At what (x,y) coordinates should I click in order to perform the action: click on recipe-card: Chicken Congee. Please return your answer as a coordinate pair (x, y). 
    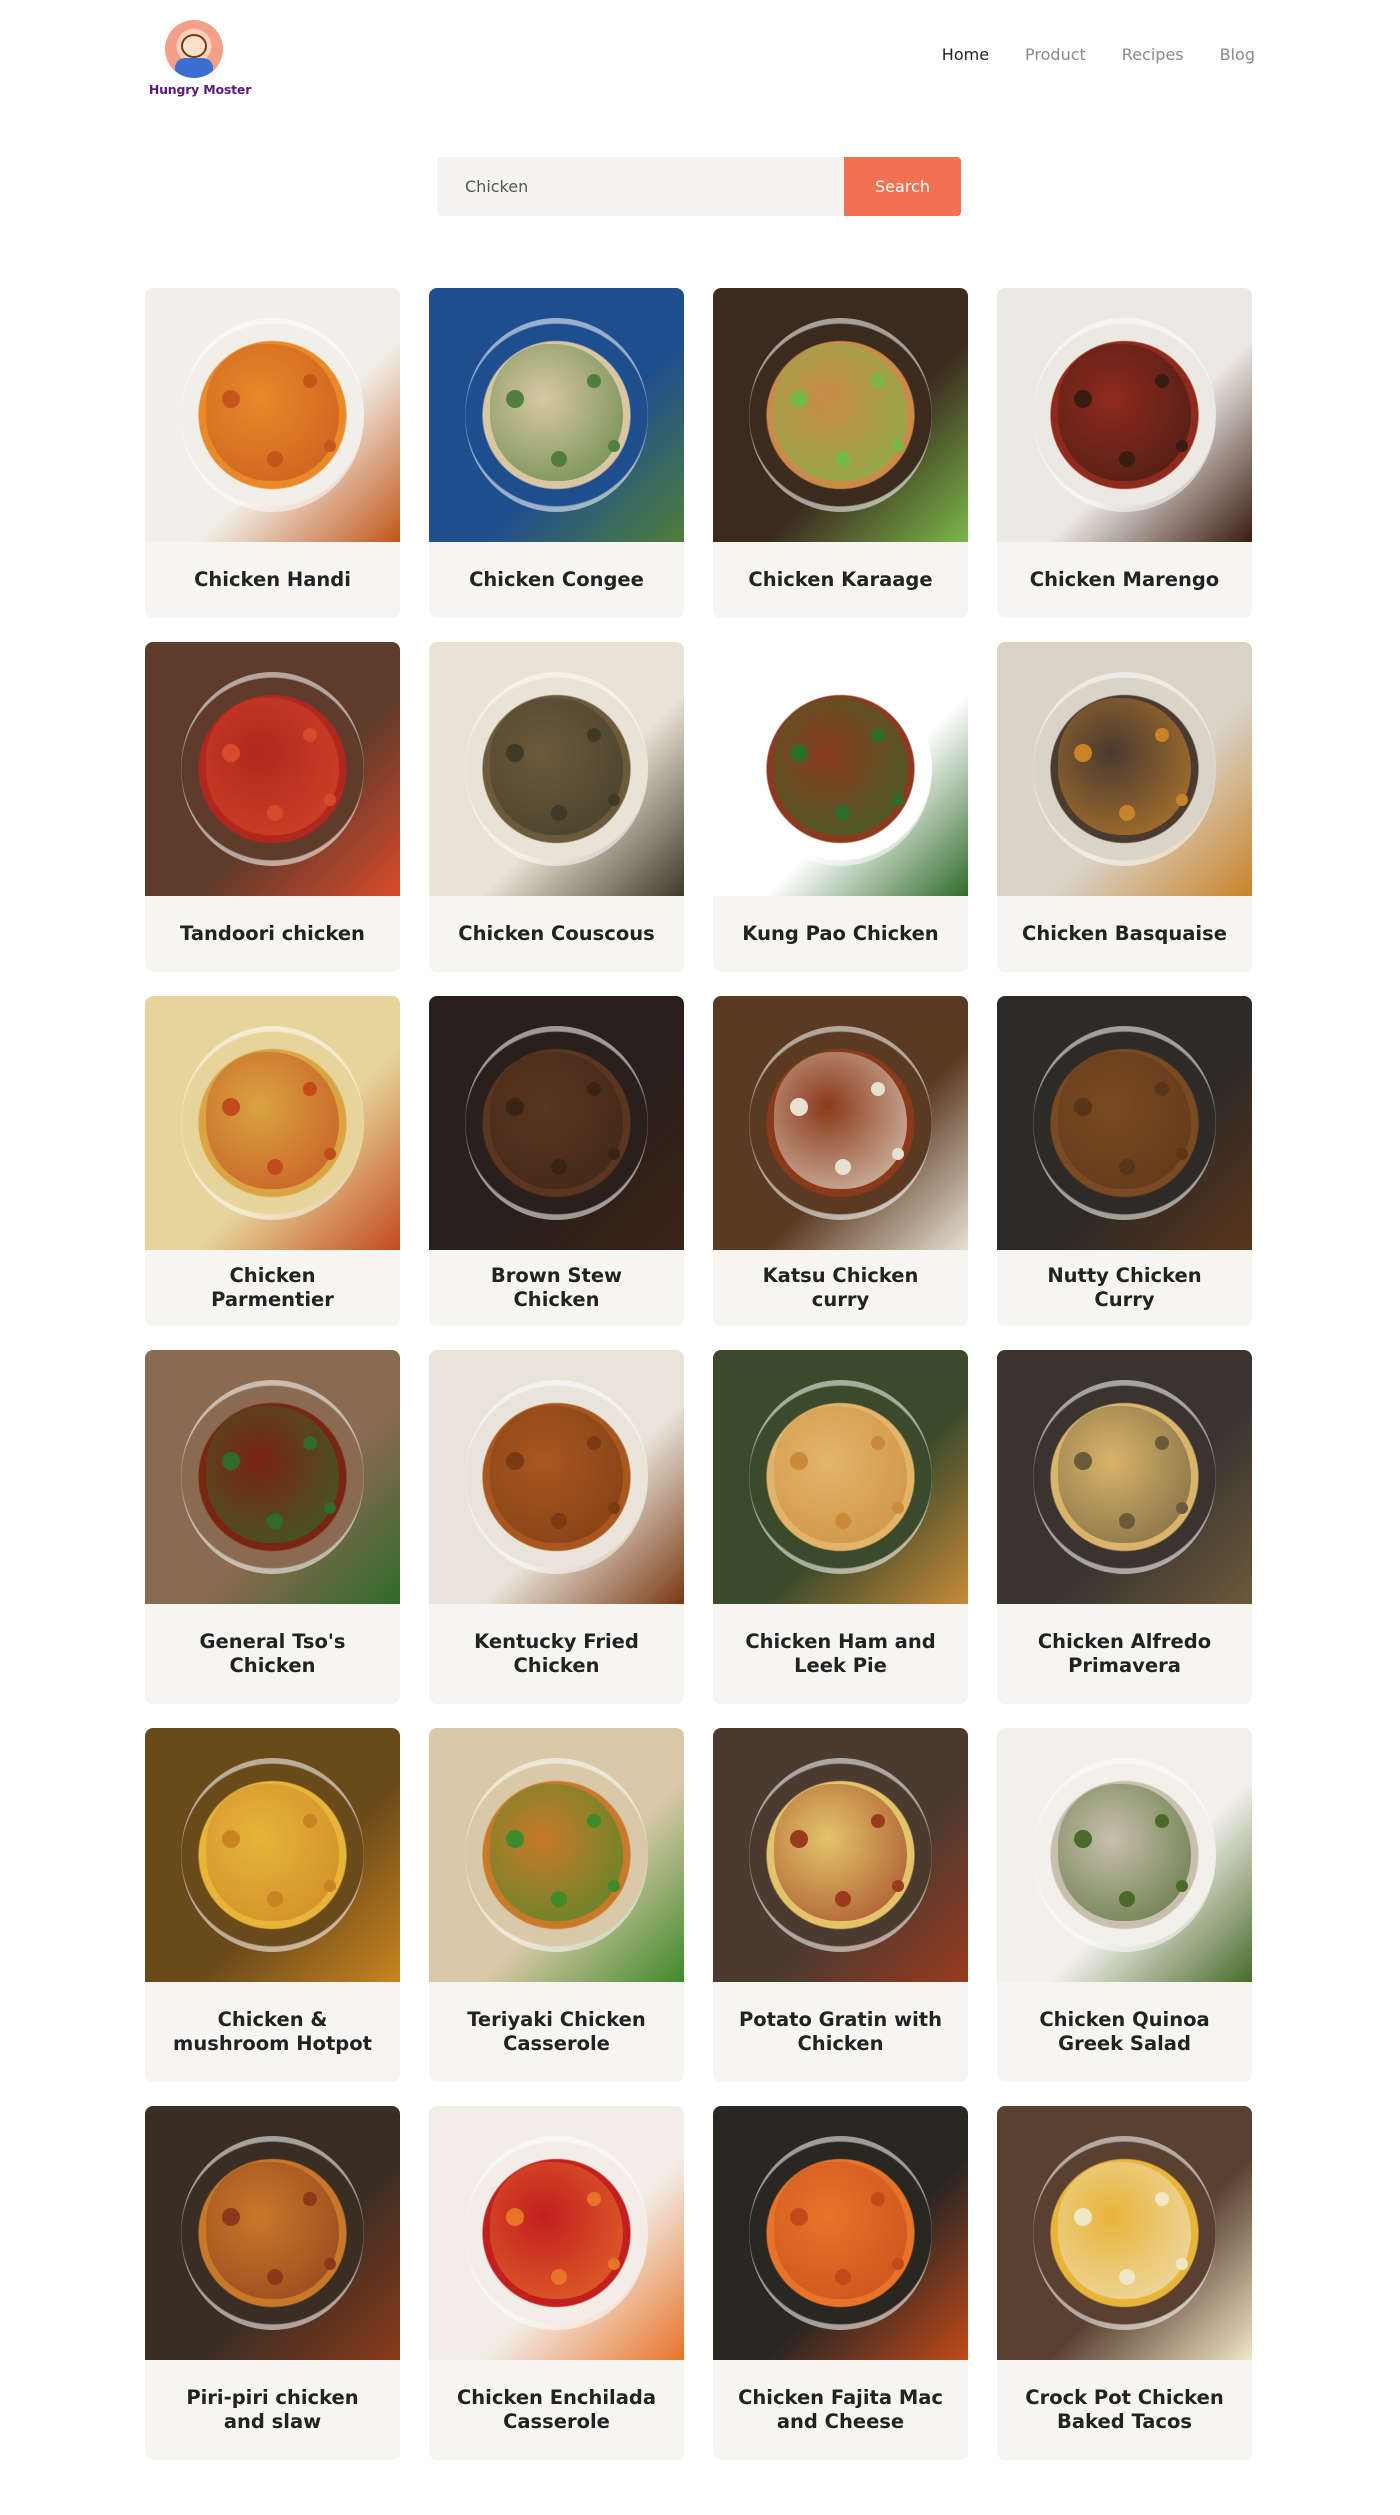
    Looking at the image, I should click on (556, 453).